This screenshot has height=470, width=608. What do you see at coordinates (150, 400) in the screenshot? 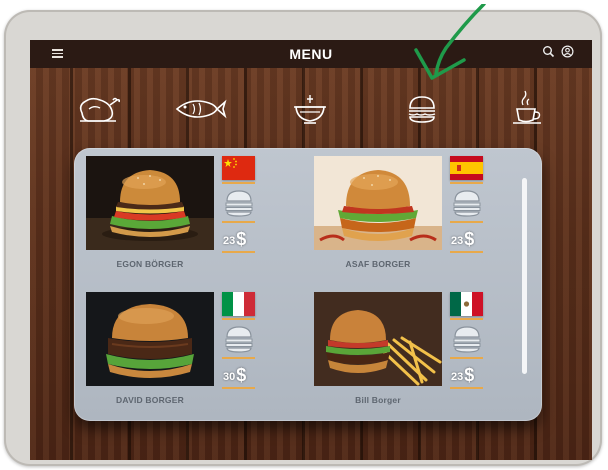
I see `item-name: DAVID BORGER` at bounding box center [150, 400].